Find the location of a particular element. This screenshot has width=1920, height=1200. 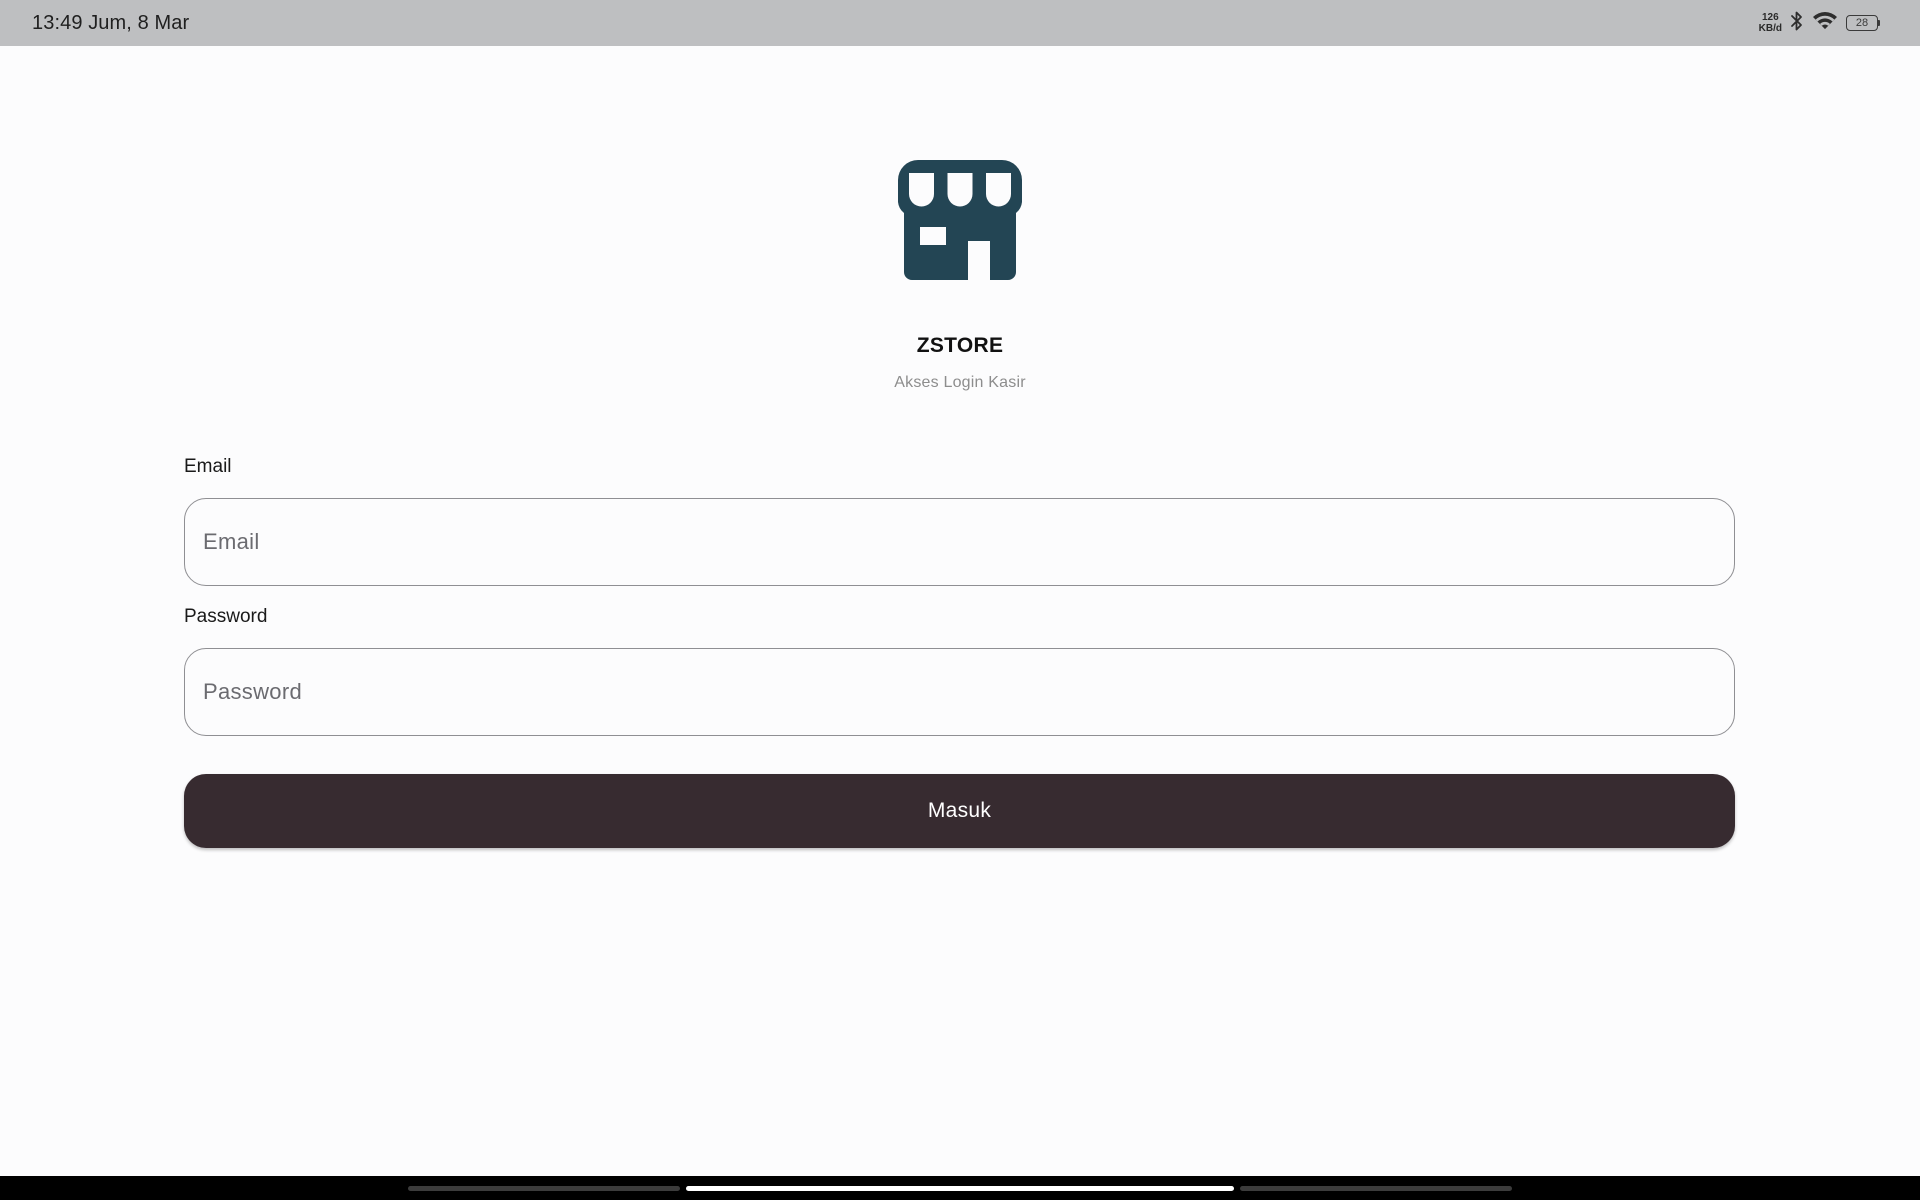

battery-icon: 28 is located at coordinates (1863, 23).